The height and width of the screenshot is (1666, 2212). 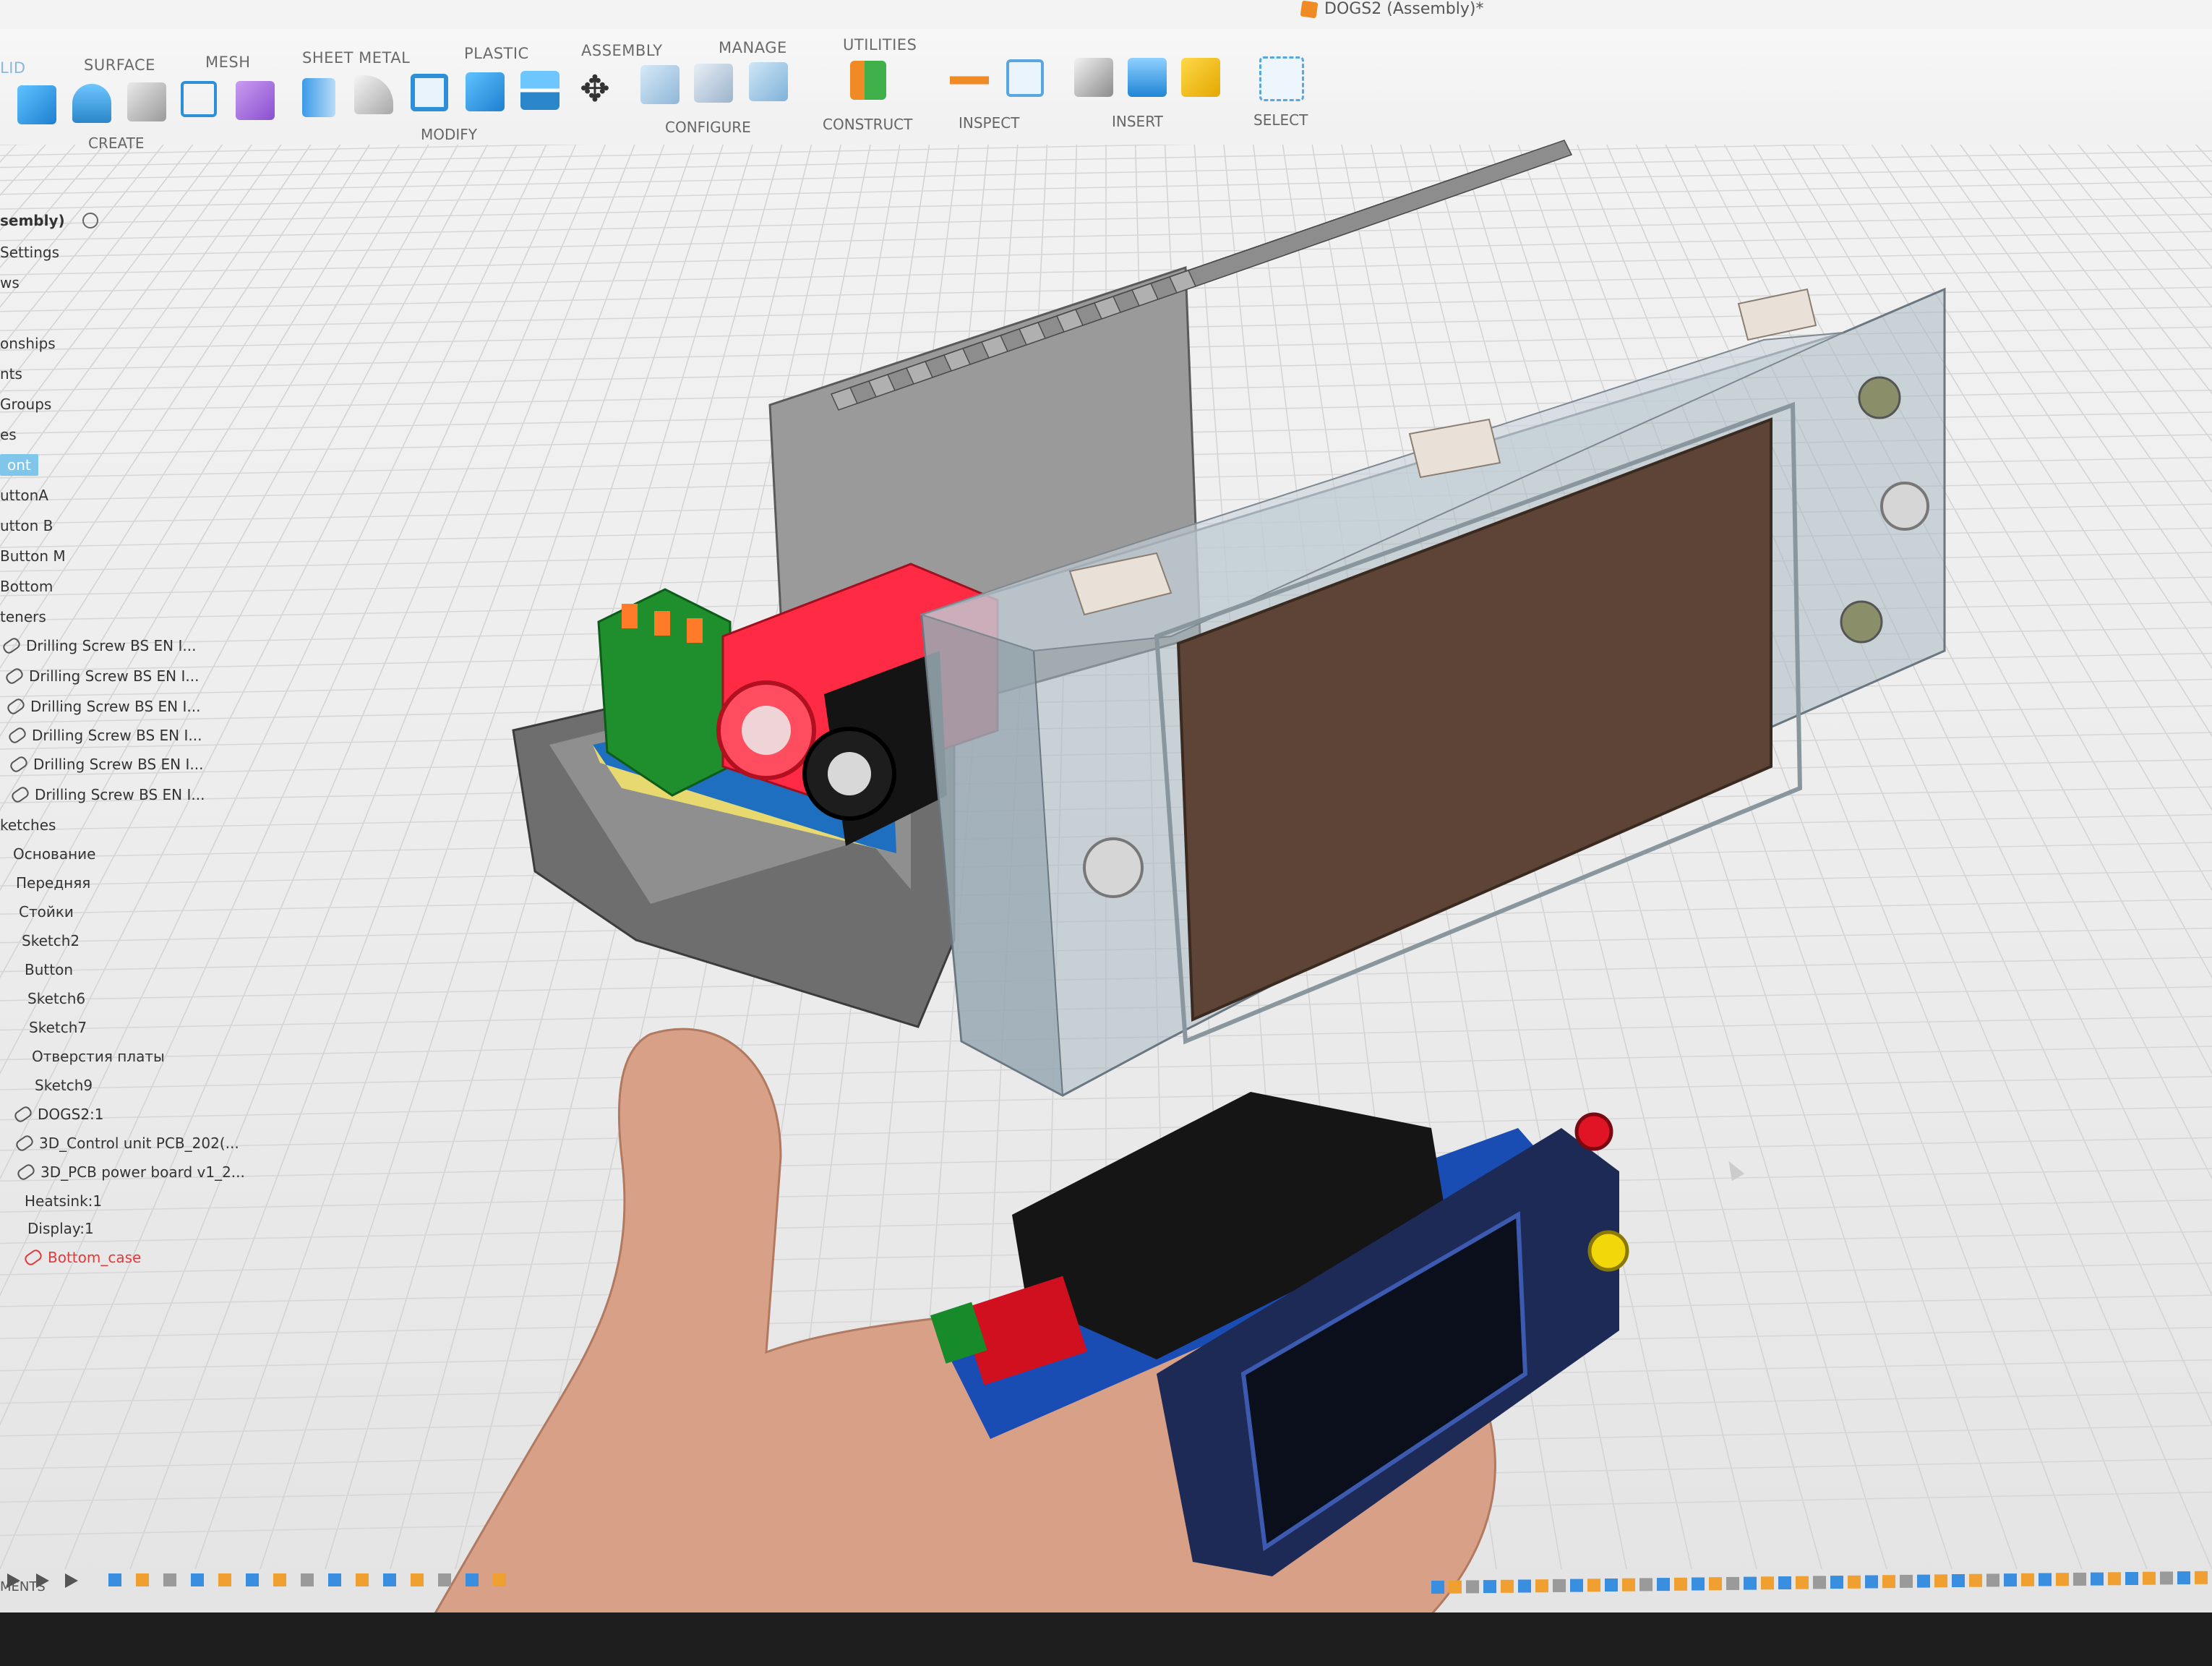 I want to click on comments-label: MENTS, so click(x=23, y=1587).